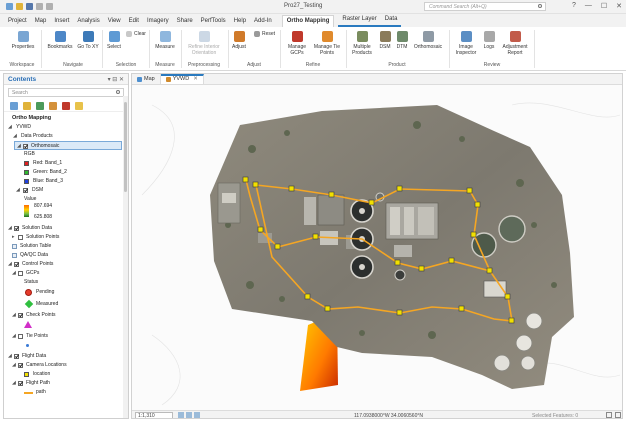 The height and width of the screenshot is (422, 626). Describe the element at coordinates (362, 43) in the screenshot. I see `multiple-products-button: Multiple Products` at that location.